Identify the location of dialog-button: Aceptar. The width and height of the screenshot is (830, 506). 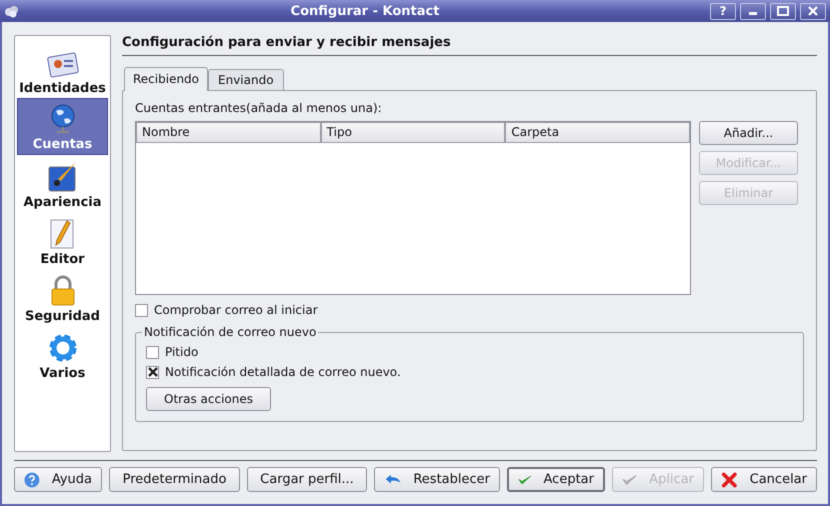
(556, 479).